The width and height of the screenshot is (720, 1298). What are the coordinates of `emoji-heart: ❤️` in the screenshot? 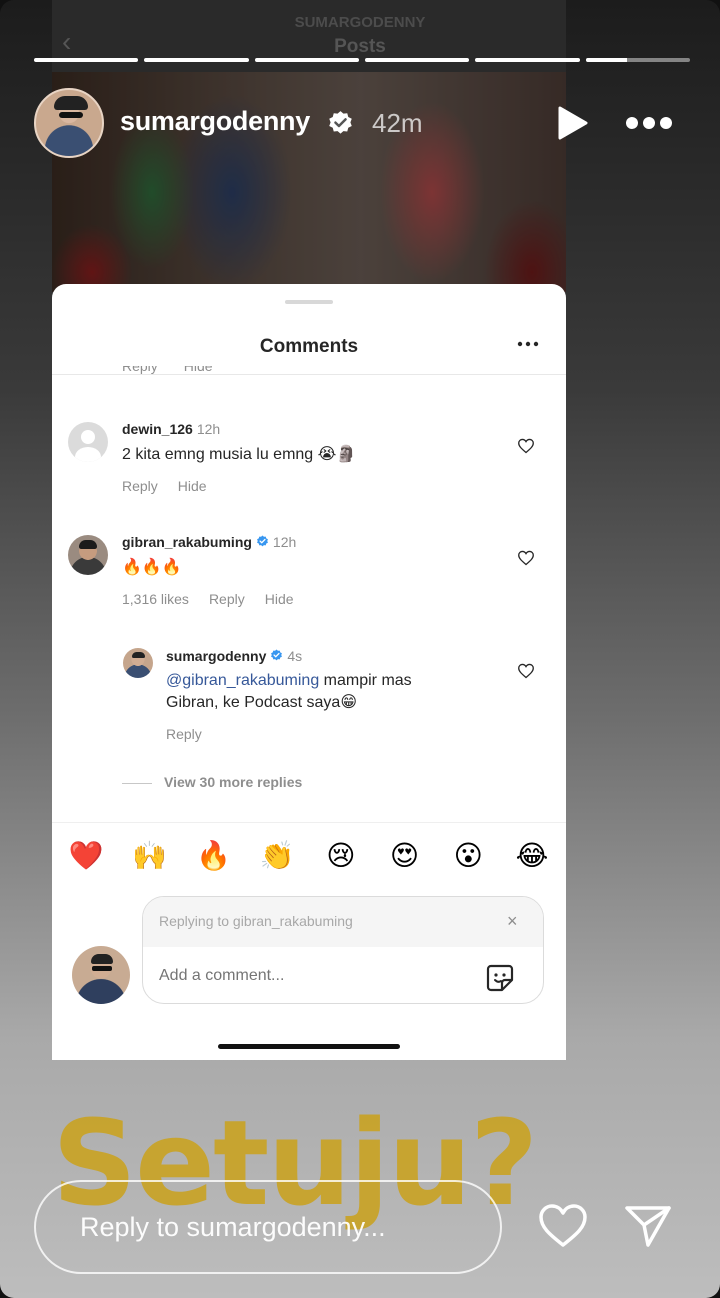 It's located at (86, 856).